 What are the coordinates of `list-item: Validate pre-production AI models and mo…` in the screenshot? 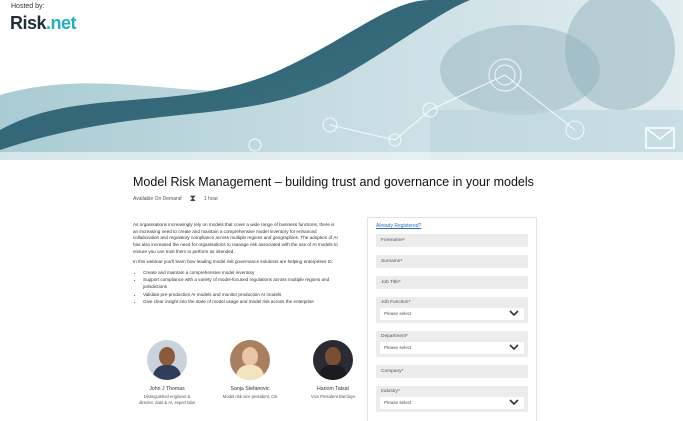 It's located at (240, 295).